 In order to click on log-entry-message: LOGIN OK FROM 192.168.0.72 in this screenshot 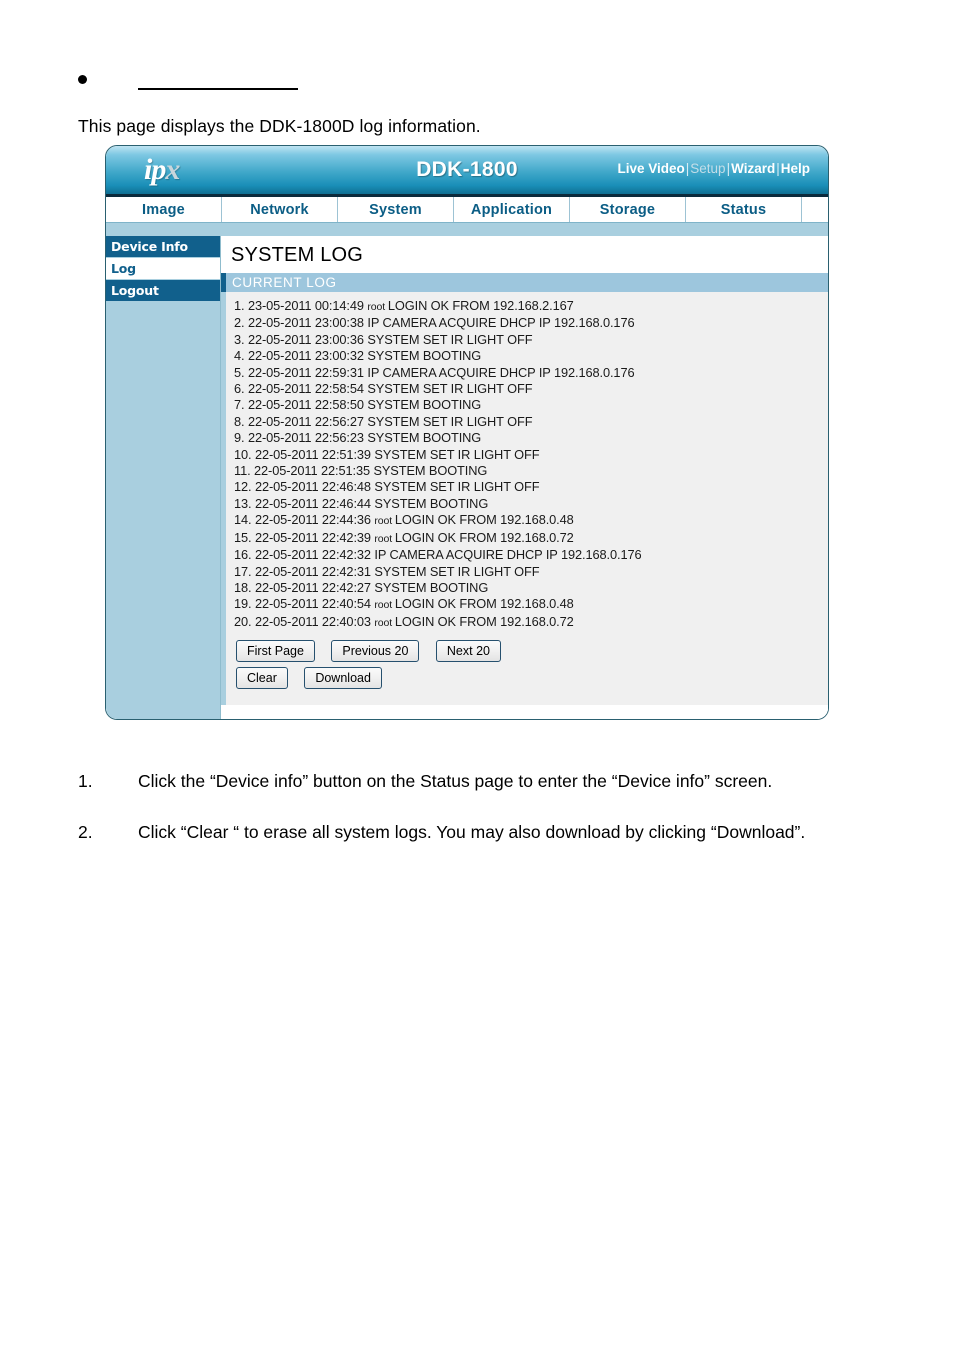, I will do `click(484, 621)`.